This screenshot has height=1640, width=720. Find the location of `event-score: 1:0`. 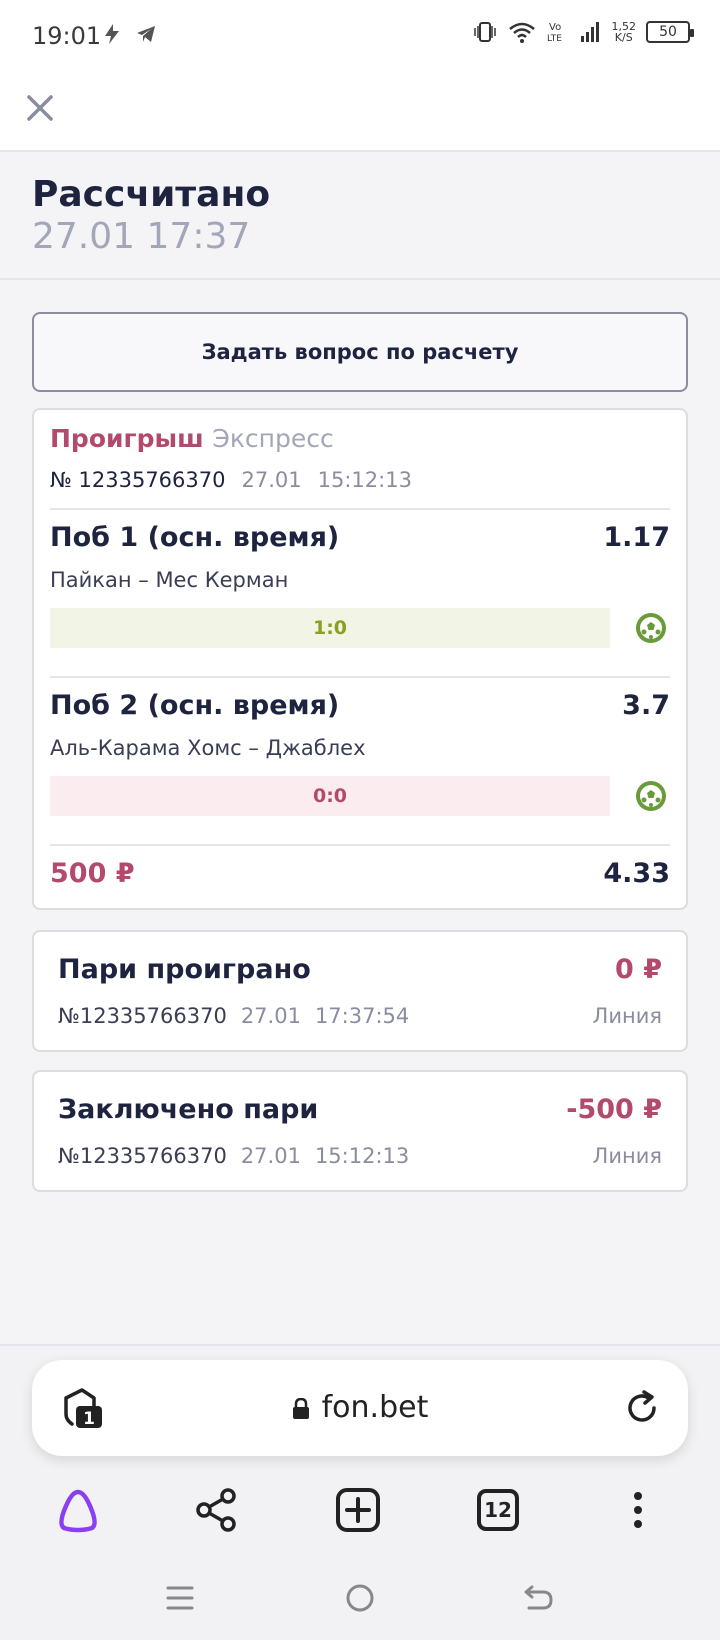

event-score: 1:0 is located at coordinates (330, 628).